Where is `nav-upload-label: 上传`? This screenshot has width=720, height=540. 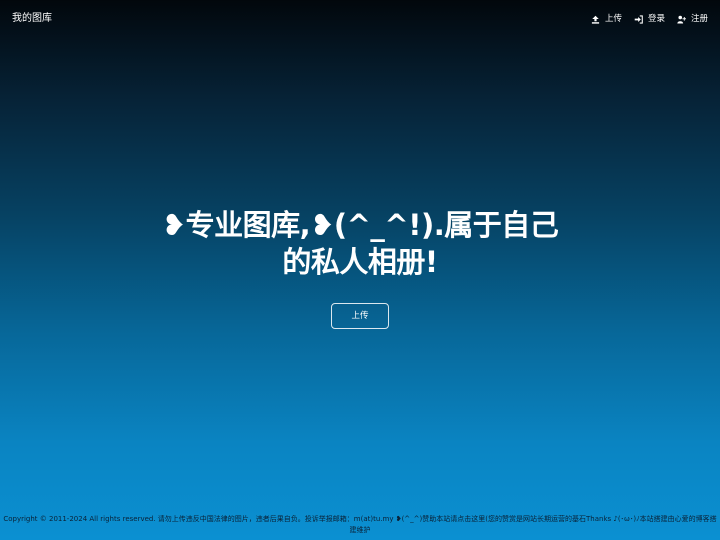 nav-upload-label: 上传 is located at coordinates (613, 19).